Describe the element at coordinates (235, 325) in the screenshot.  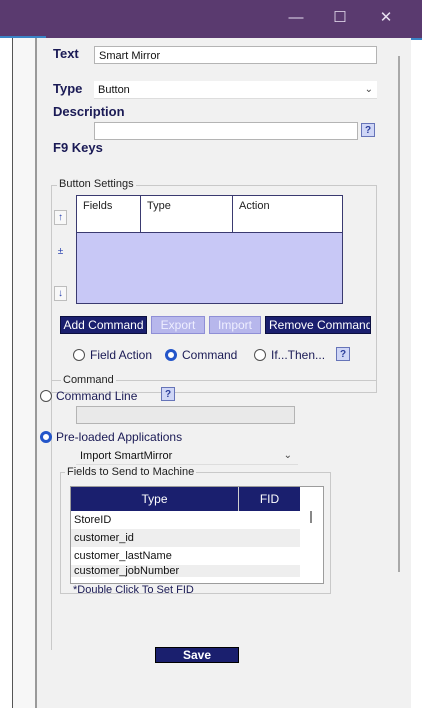
I see `import-button: Import` at that location.